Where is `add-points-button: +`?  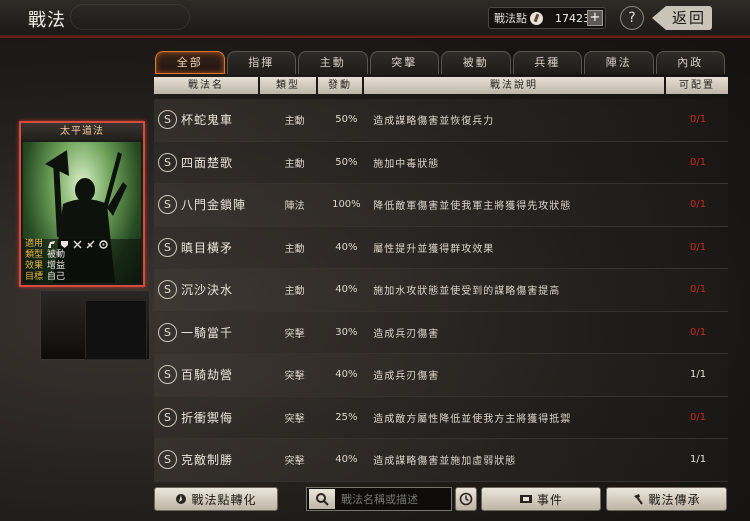 add-points-button: + is located at coordinates (595, 18).